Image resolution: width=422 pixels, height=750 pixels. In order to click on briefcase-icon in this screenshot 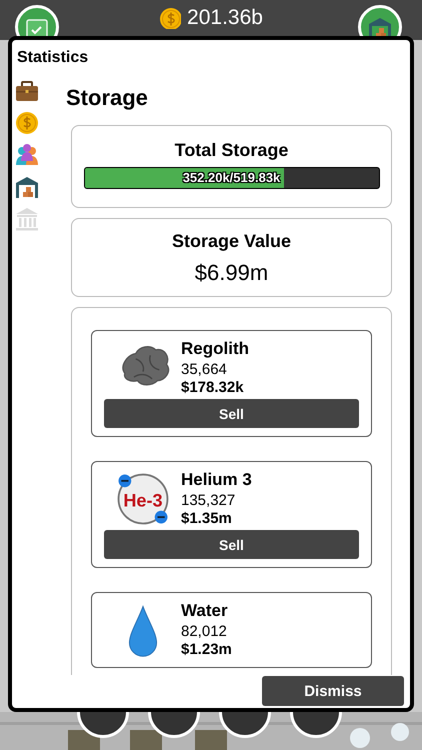, I will do `click(27, 91)`.